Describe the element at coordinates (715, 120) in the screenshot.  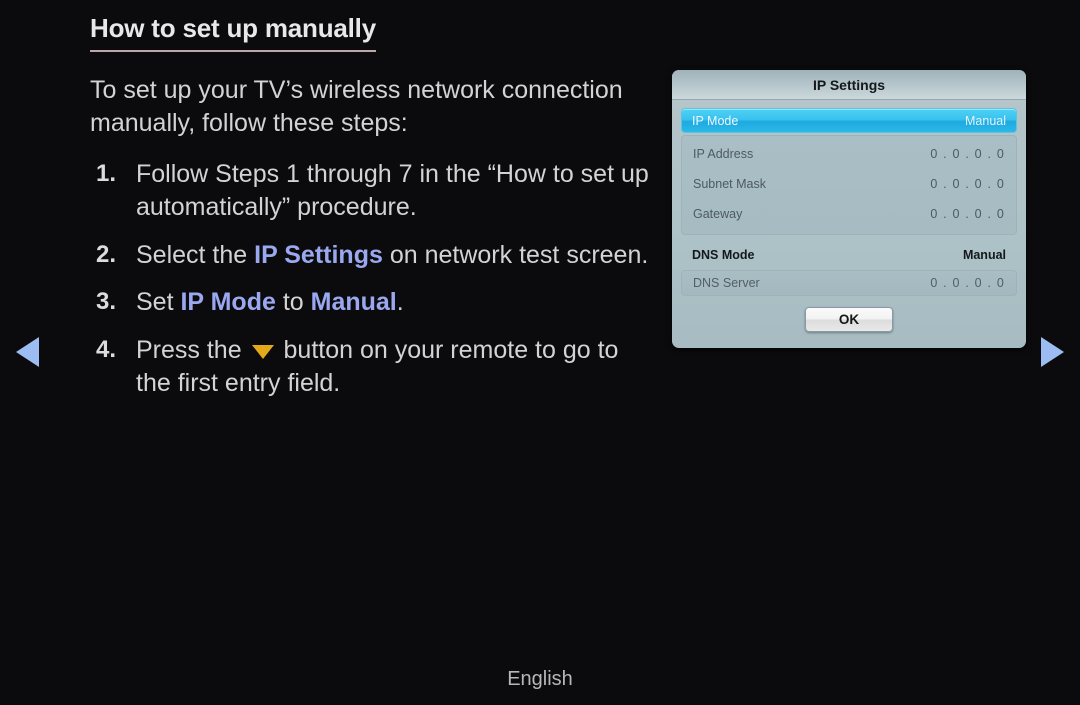
I see `ip-mode-label: IP Mode` at that location.